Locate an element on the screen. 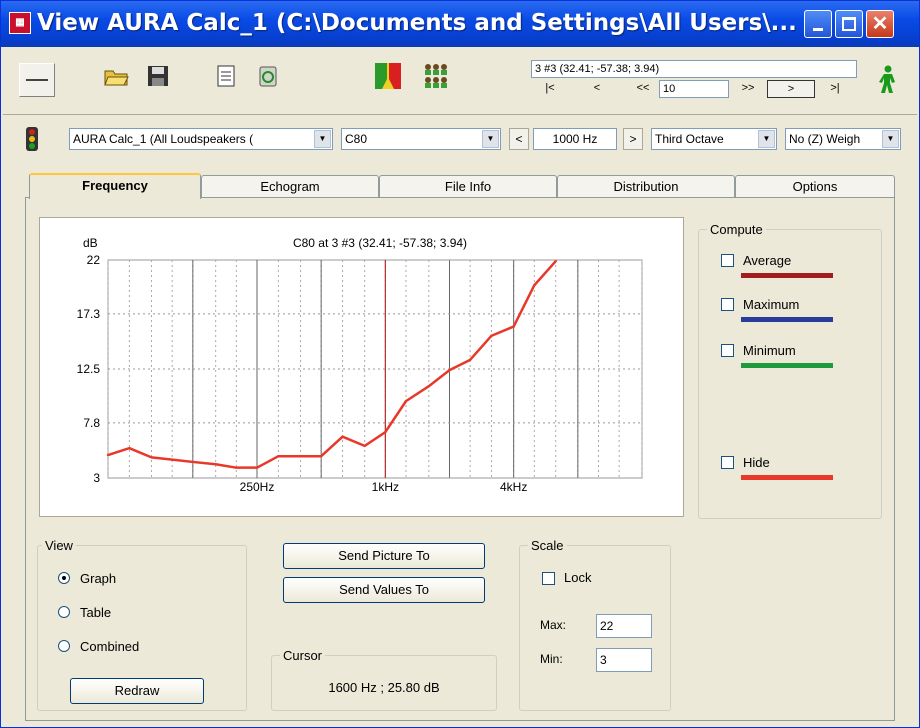 The image size is (920, 728). hide-label: Hide is located at coordinates (756, 462).